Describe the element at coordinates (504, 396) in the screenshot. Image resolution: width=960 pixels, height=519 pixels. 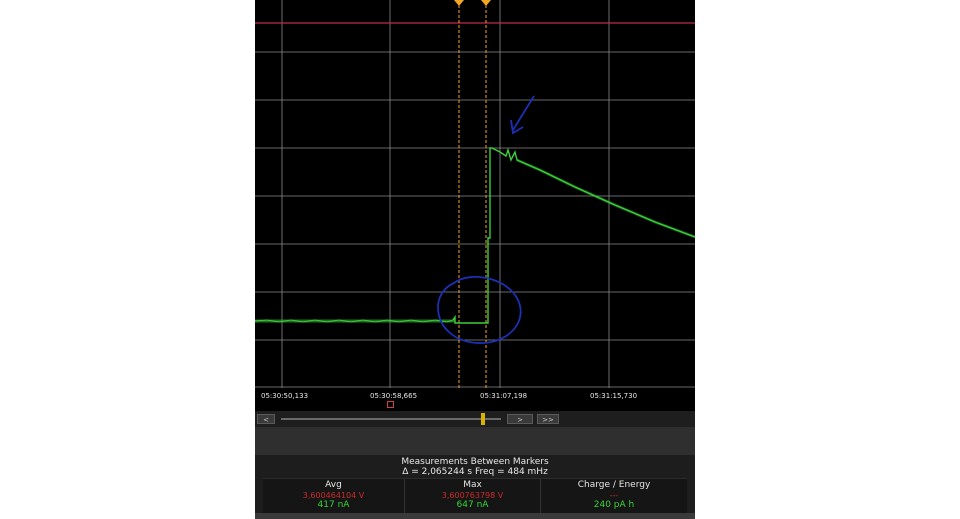
I see `time-tick-label: 05:31:07,198` at that location.